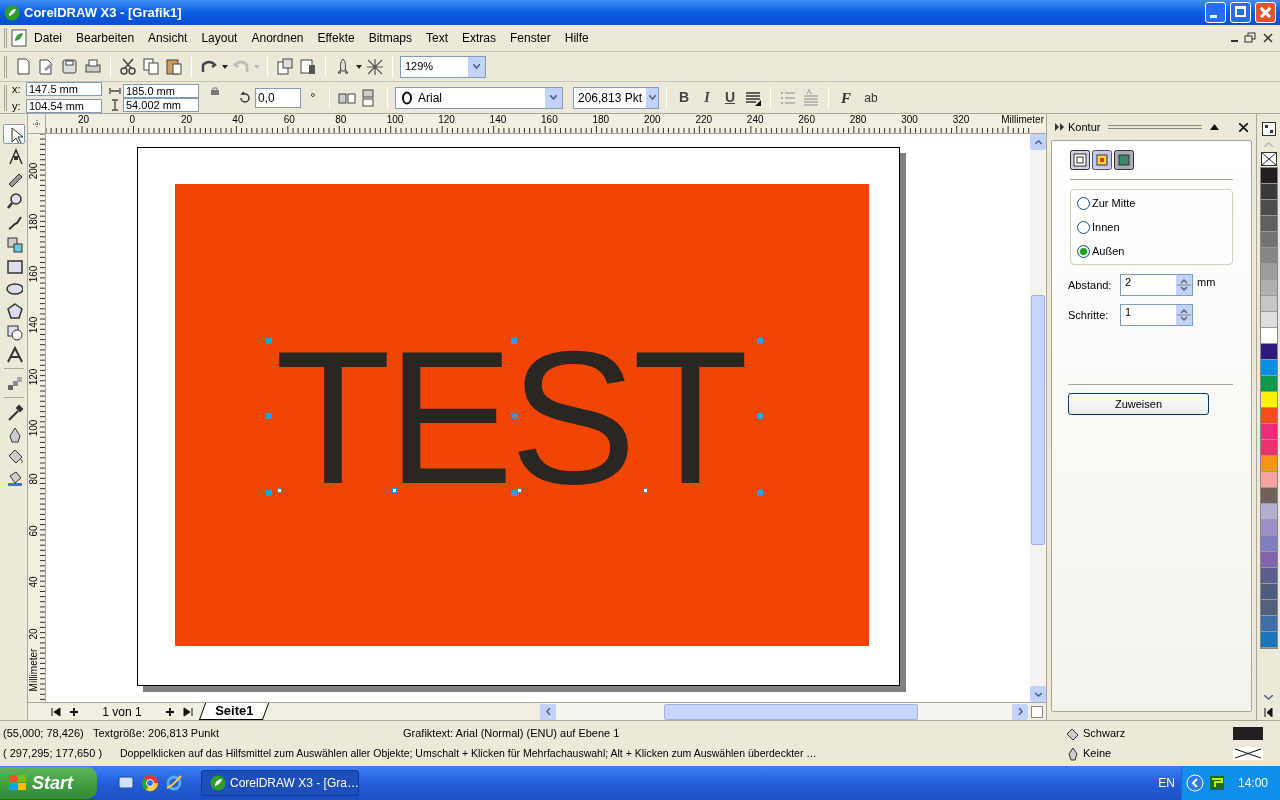 This screenshot has height=800, width=1280. Describe the element at coordinates (1156, 285) in the screenshot. I see `spin-field: 2` at that location.